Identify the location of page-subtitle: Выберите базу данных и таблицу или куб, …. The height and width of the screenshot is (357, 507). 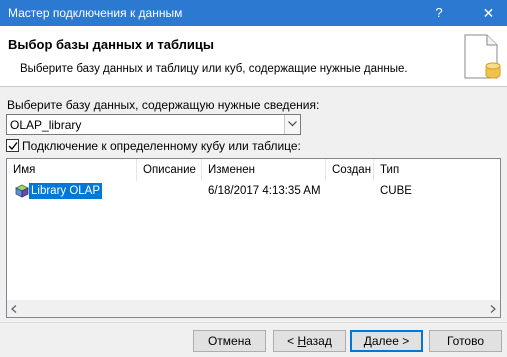
(214, 69).